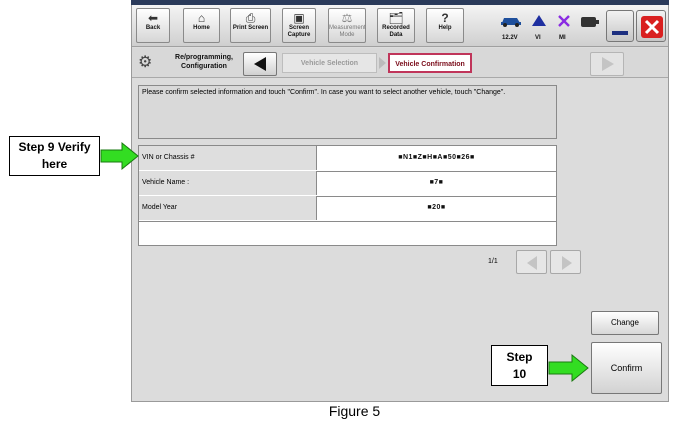 Image resolution: width=682 pixels, height=433 pixels. I want to click on close-button, so click(651, 26).